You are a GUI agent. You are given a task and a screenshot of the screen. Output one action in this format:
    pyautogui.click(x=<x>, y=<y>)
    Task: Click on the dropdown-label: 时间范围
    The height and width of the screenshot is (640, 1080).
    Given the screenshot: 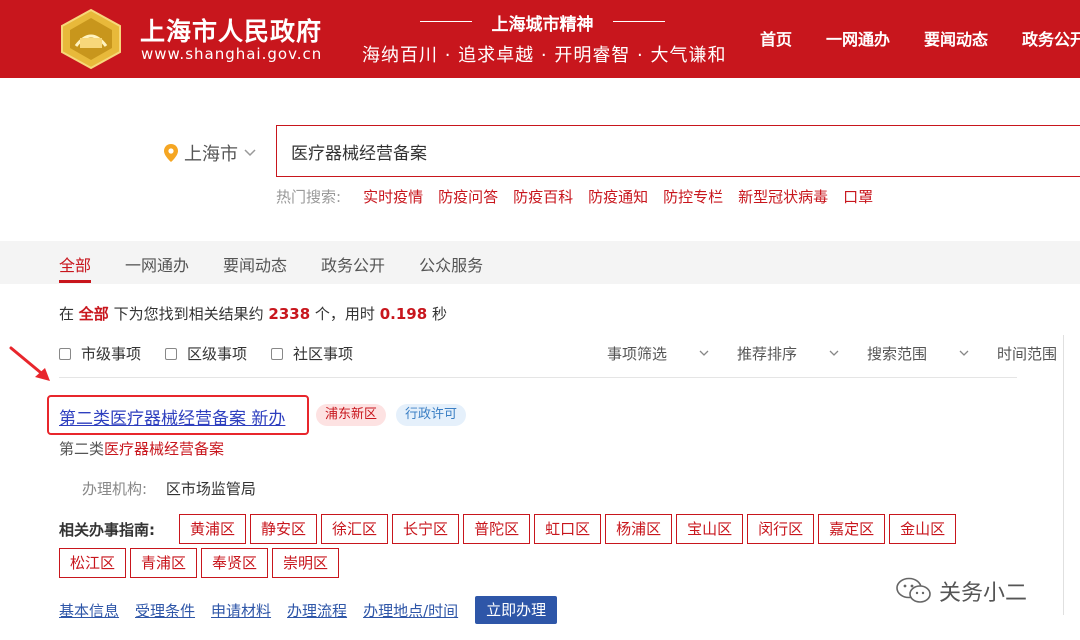 What is the action you would take?
    pyautogui.click(x=1027, y=354)
    